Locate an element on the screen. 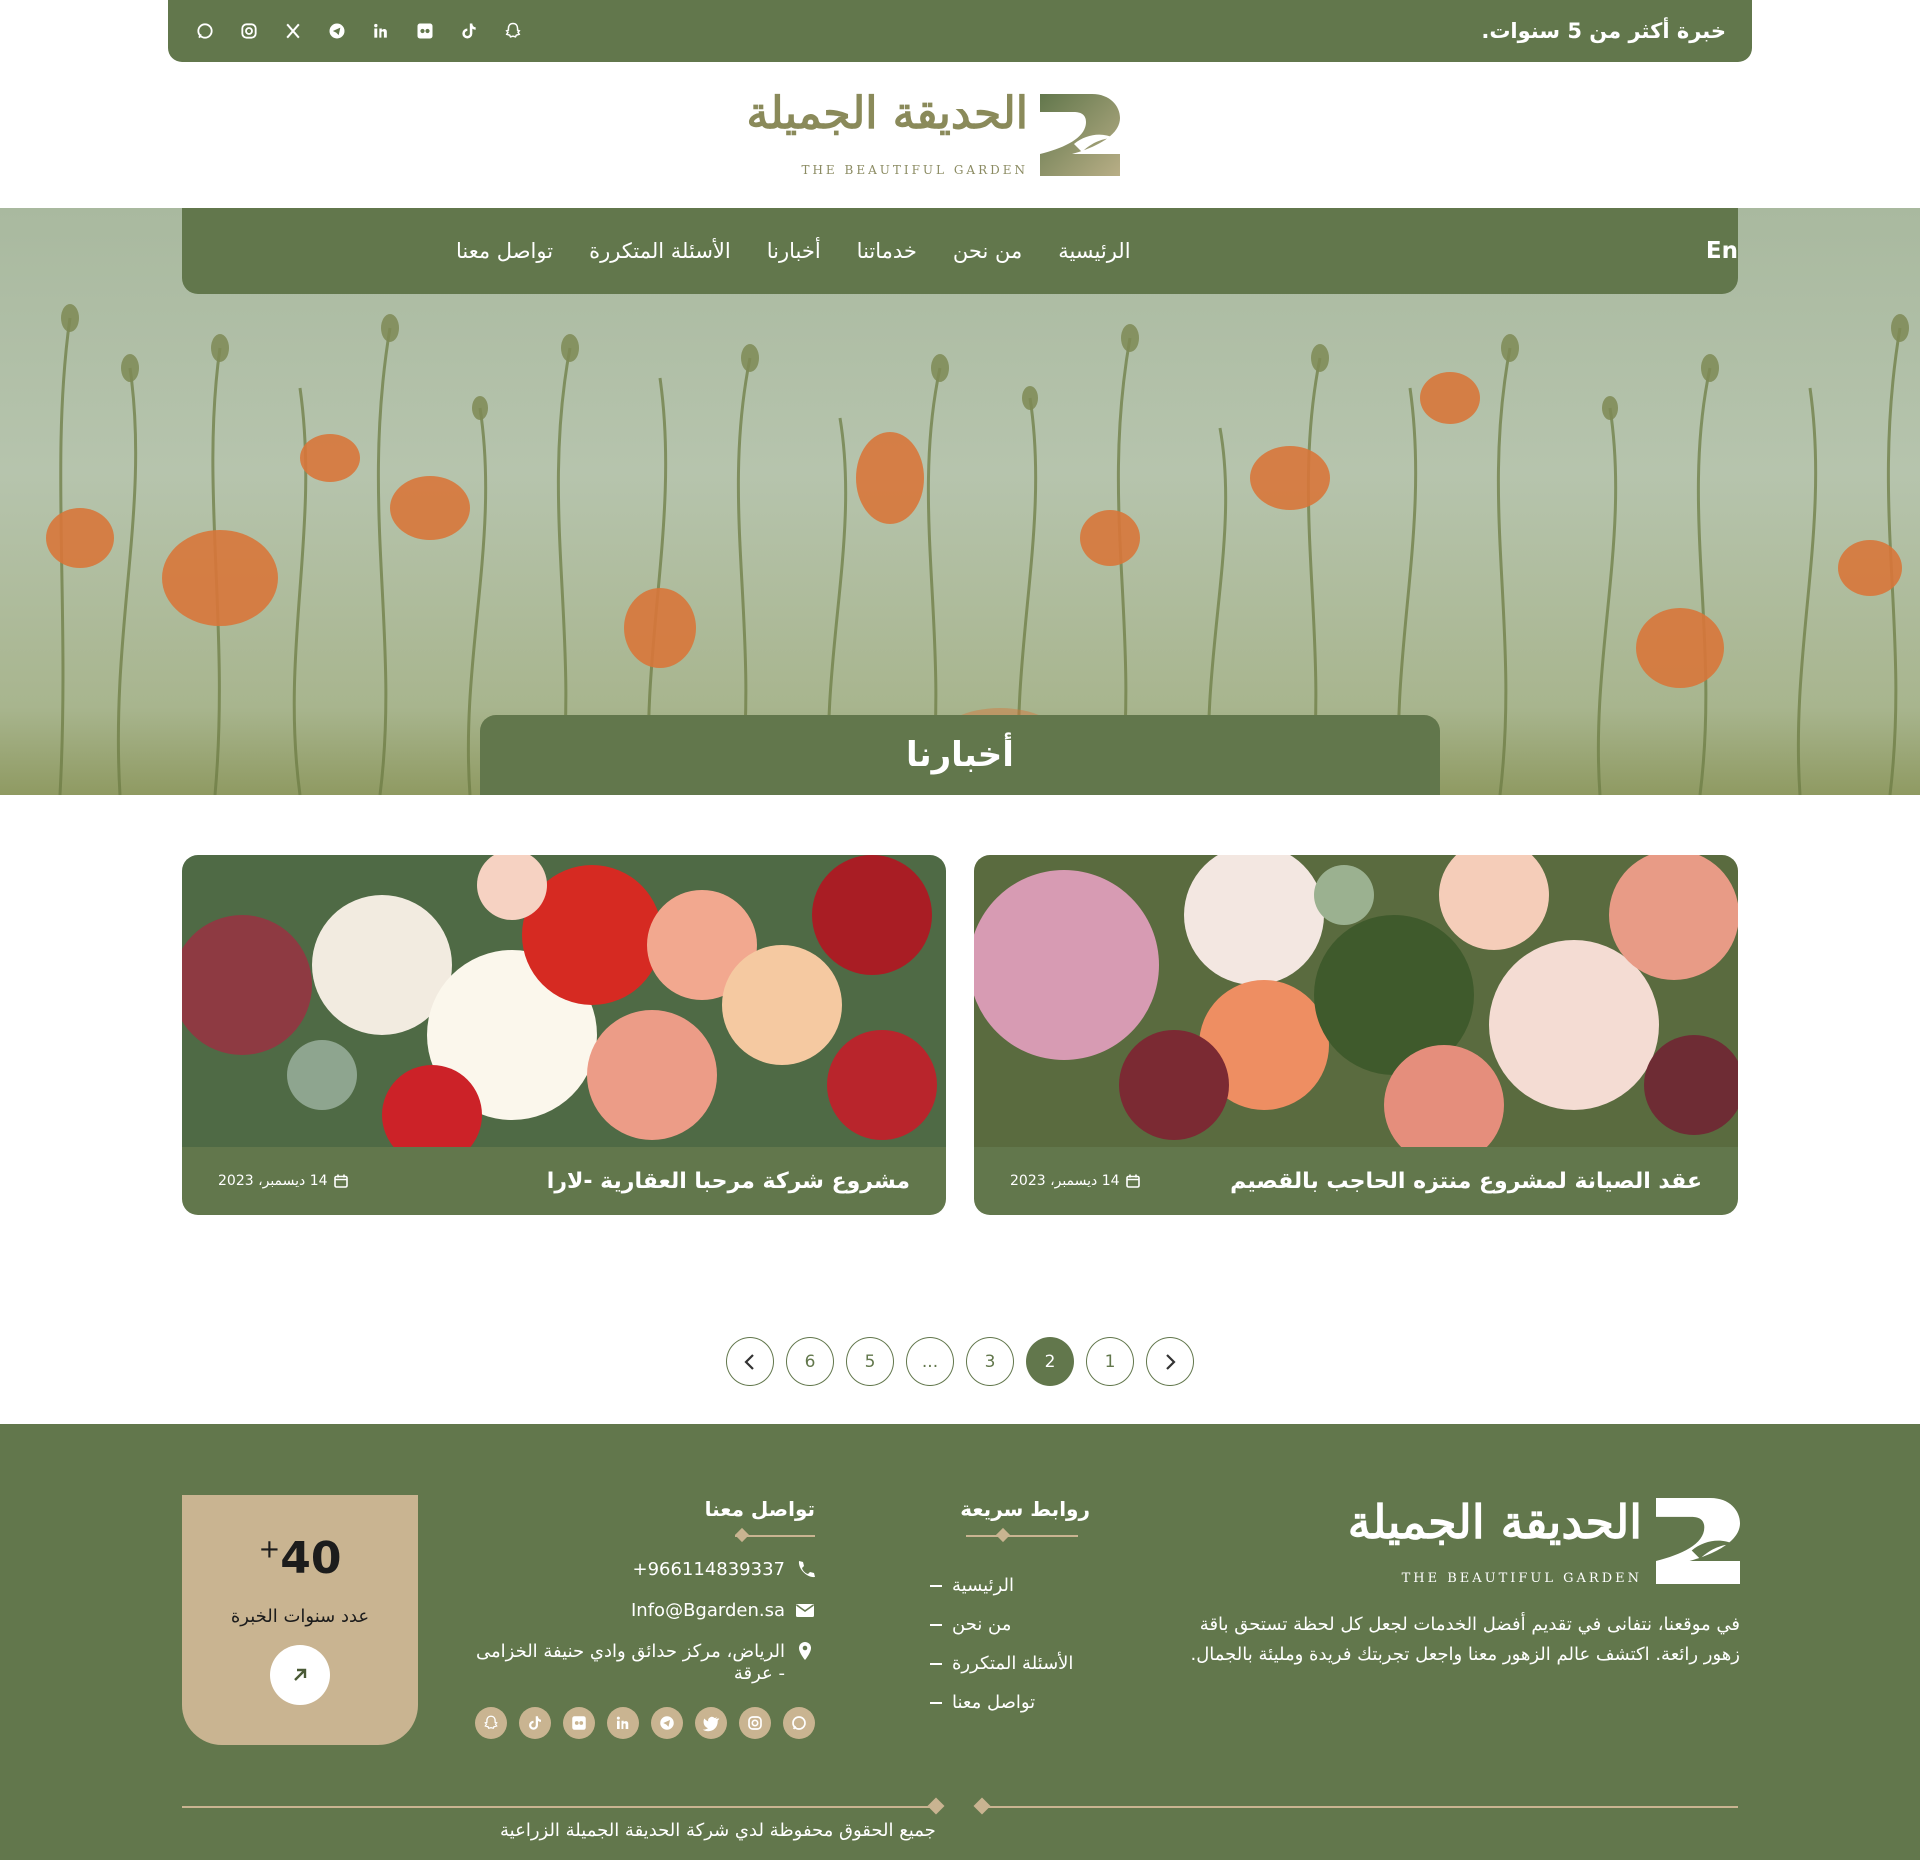  experience-number-value: 40 is located at coordinates (311, 1558).